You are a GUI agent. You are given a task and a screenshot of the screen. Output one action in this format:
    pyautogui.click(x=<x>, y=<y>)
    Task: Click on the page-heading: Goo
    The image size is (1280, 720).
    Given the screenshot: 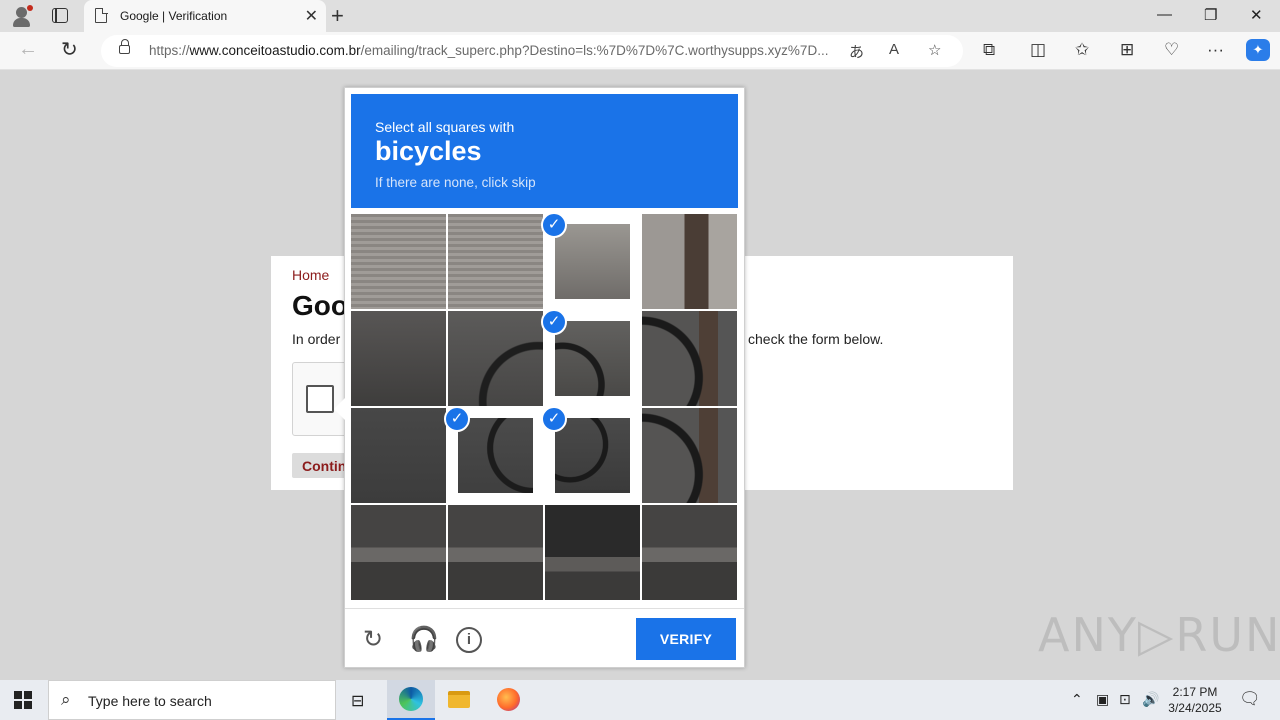 What is the action you would take?
    pyautogui.click(x=320, y=305)
    